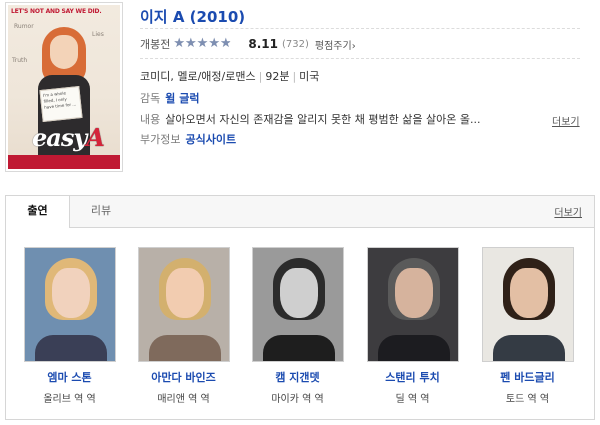 The height and width of the screenshot is (425, 600). I want to click on poster-doodle: Rumor, so click(24, 26).